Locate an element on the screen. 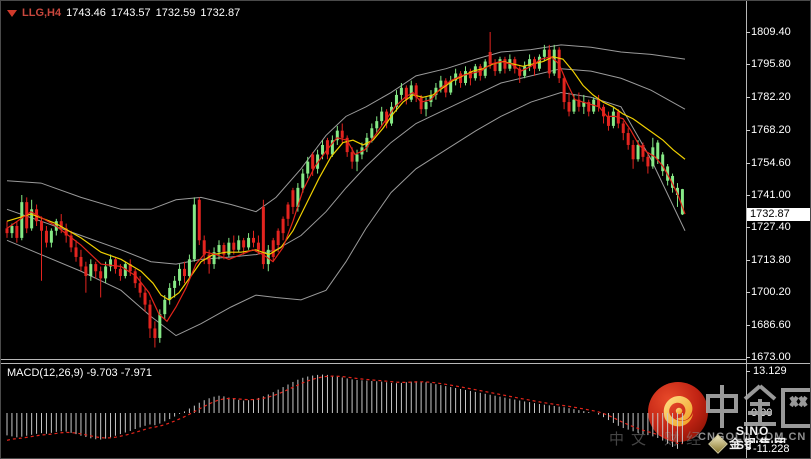  close-value: 1732.87 is located at coordinates (220, 13).